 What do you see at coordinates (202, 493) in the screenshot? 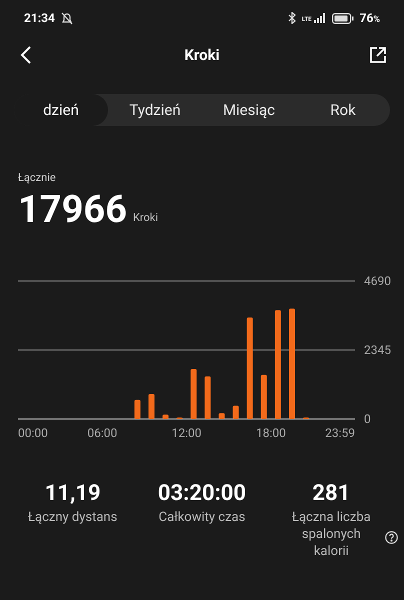
I see `stat-value: 03:20:00` at bounding box center [202, 493].